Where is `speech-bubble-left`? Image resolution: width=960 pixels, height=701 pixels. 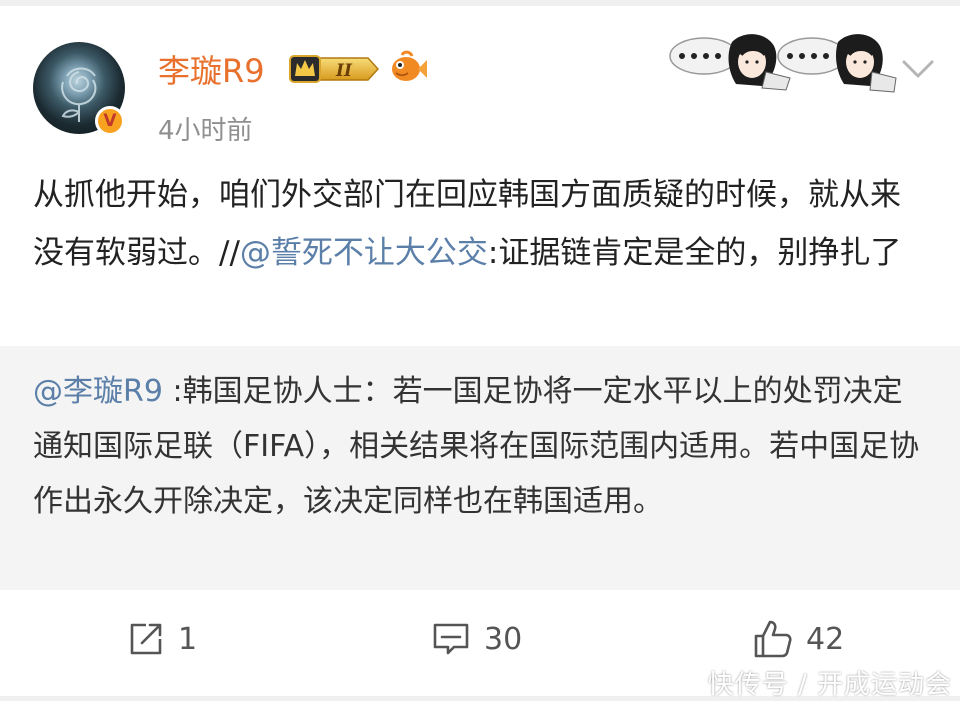 speech-bubble-left is located at coordinates (704, 56).